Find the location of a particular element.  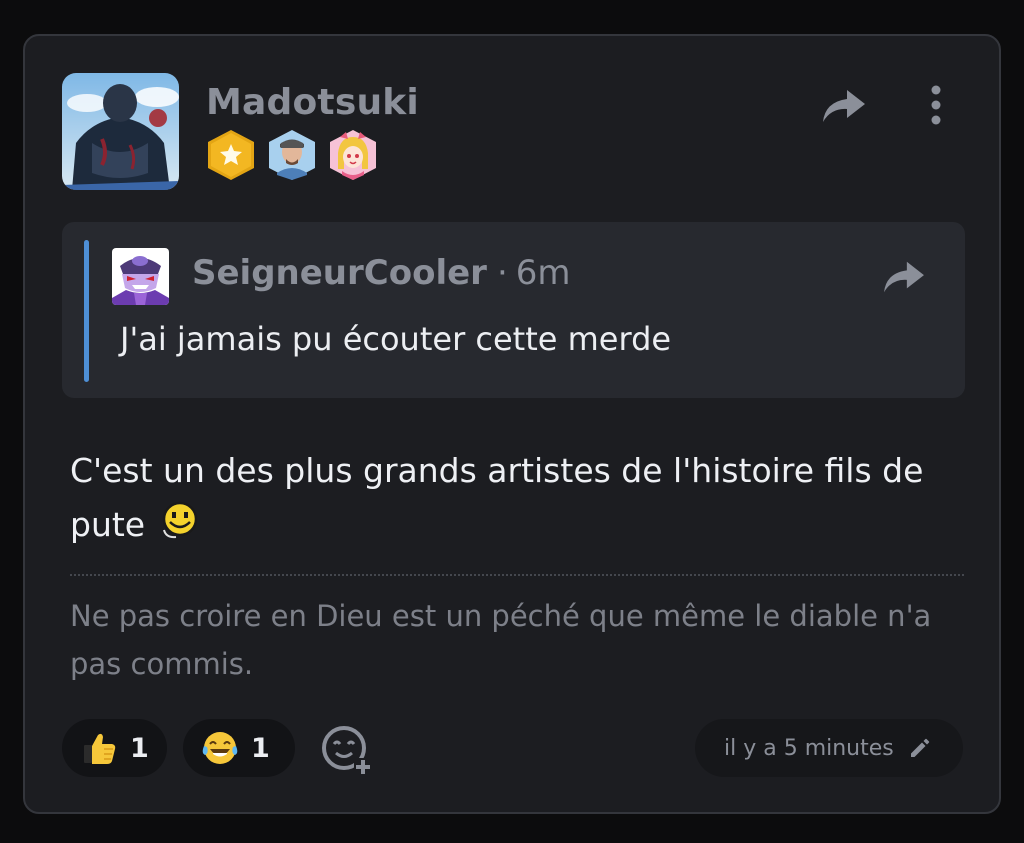

man-avatar-badge-icon is located at coordinates (292, 155).